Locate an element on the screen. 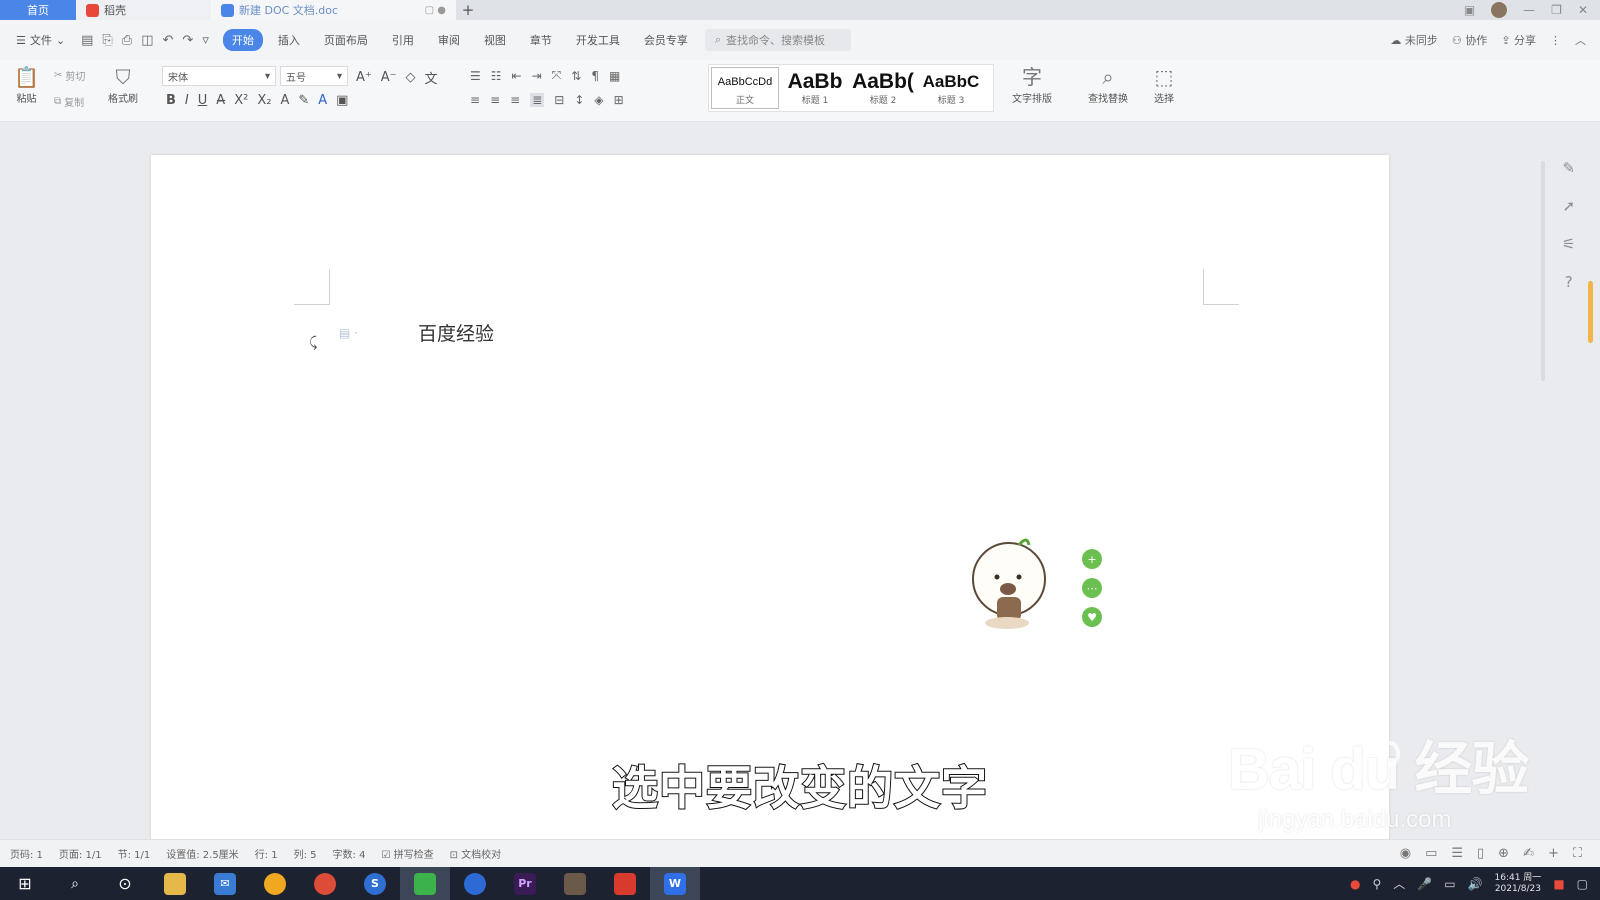  action-center-icon: ▢ is located at coordinates (1582, 884).